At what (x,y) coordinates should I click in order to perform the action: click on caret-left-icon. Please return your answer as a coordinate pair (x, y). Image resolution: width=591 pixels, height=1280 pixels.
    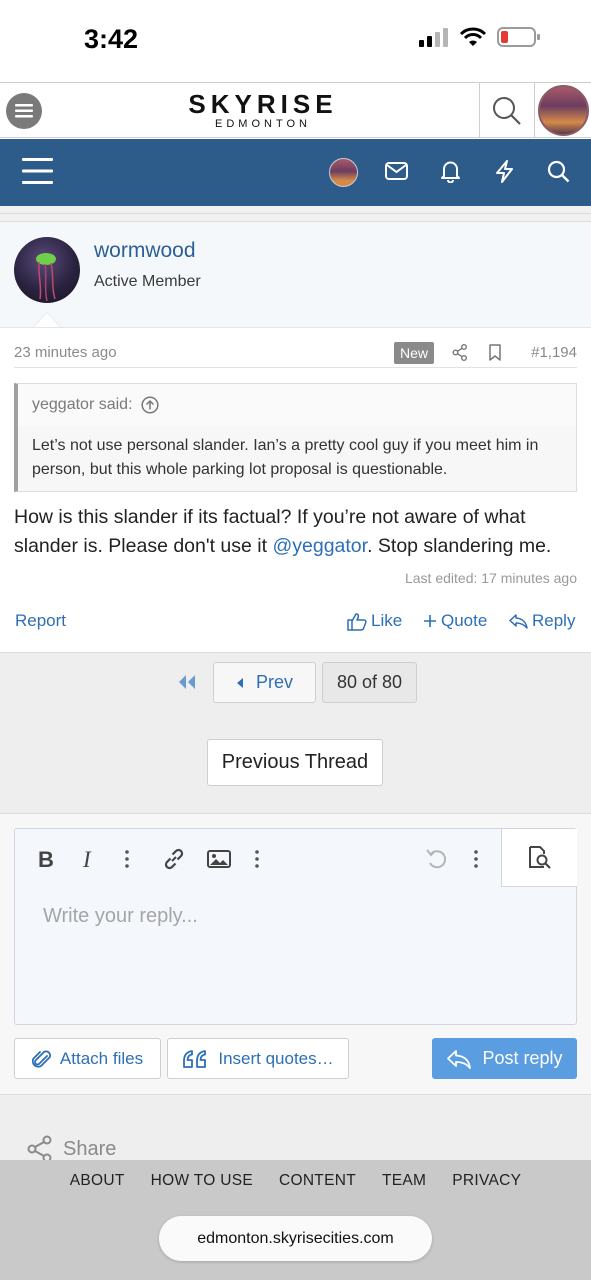
    Looking at the image, I should click on (239, 682).